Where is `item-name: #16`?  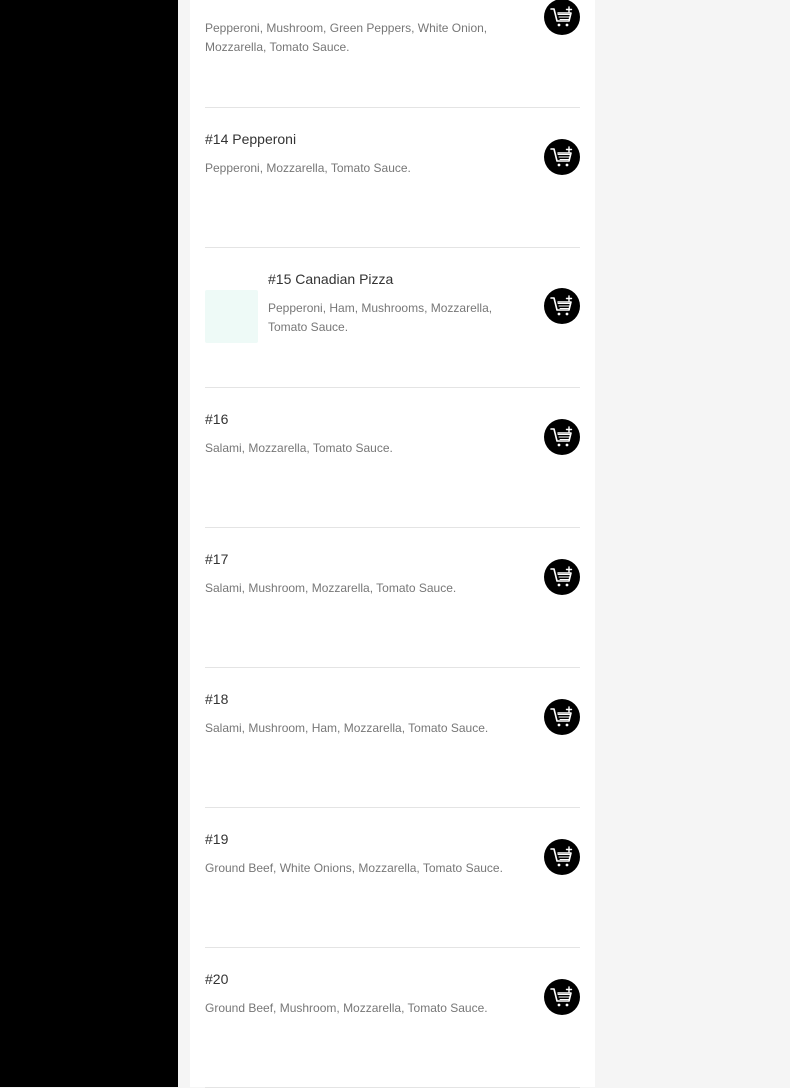
item-name: #16 is located at coordinates (217, 419).